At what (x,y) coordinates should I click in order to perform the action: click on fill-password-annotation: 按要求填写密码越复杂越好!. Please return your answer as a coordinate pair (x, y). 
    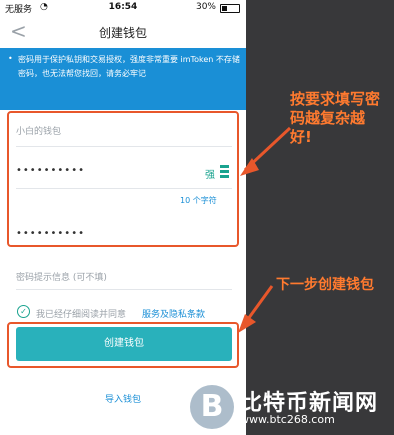
    Looking at the image, I should click on (335, 118).